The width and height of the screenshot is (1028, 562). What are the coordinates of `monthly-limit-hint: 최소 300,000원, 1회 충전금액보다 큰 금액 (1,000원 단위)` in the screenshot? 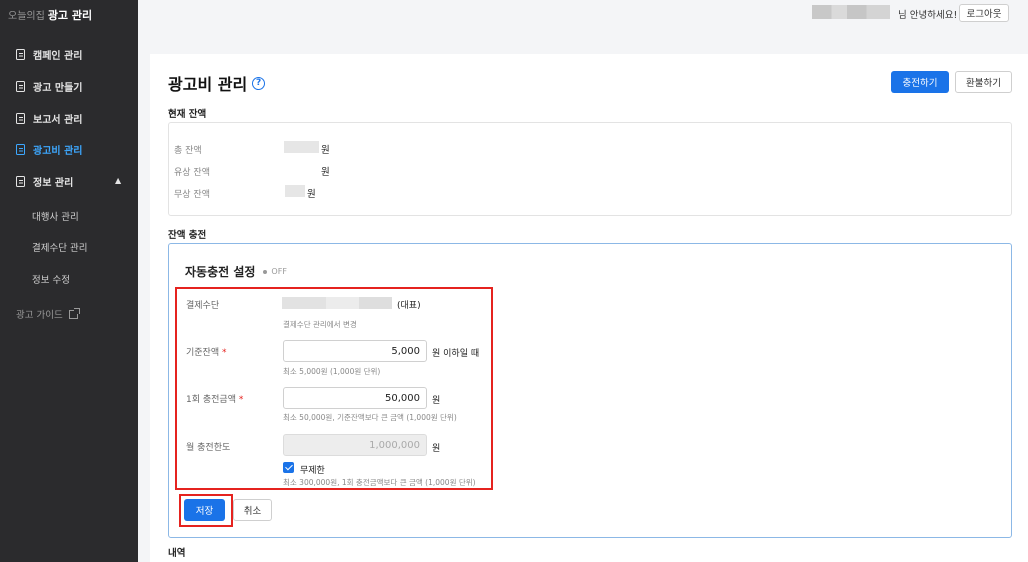 It's located at (379, 482).